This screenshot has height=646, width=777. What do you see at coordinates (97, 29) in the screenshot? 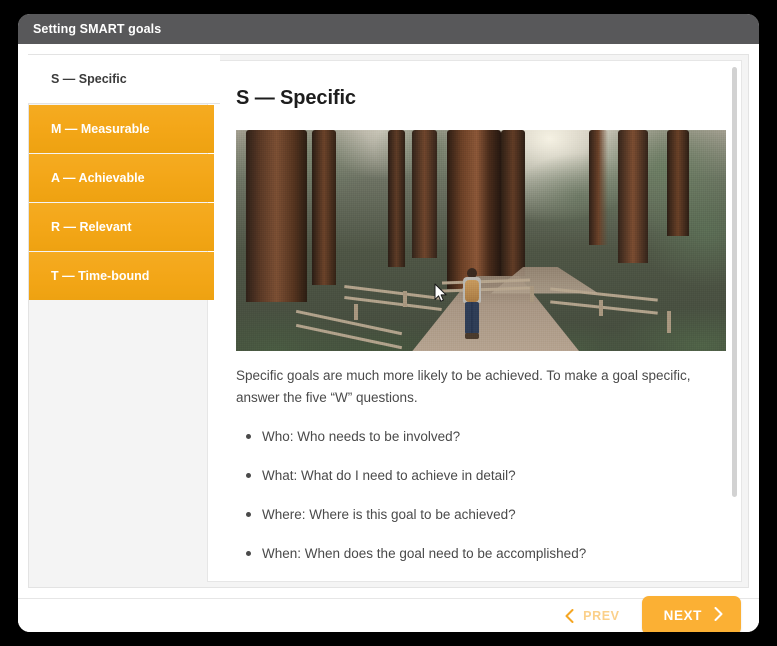
I see `window-title: Setting SMART goals` at bounding box center [97, 29].